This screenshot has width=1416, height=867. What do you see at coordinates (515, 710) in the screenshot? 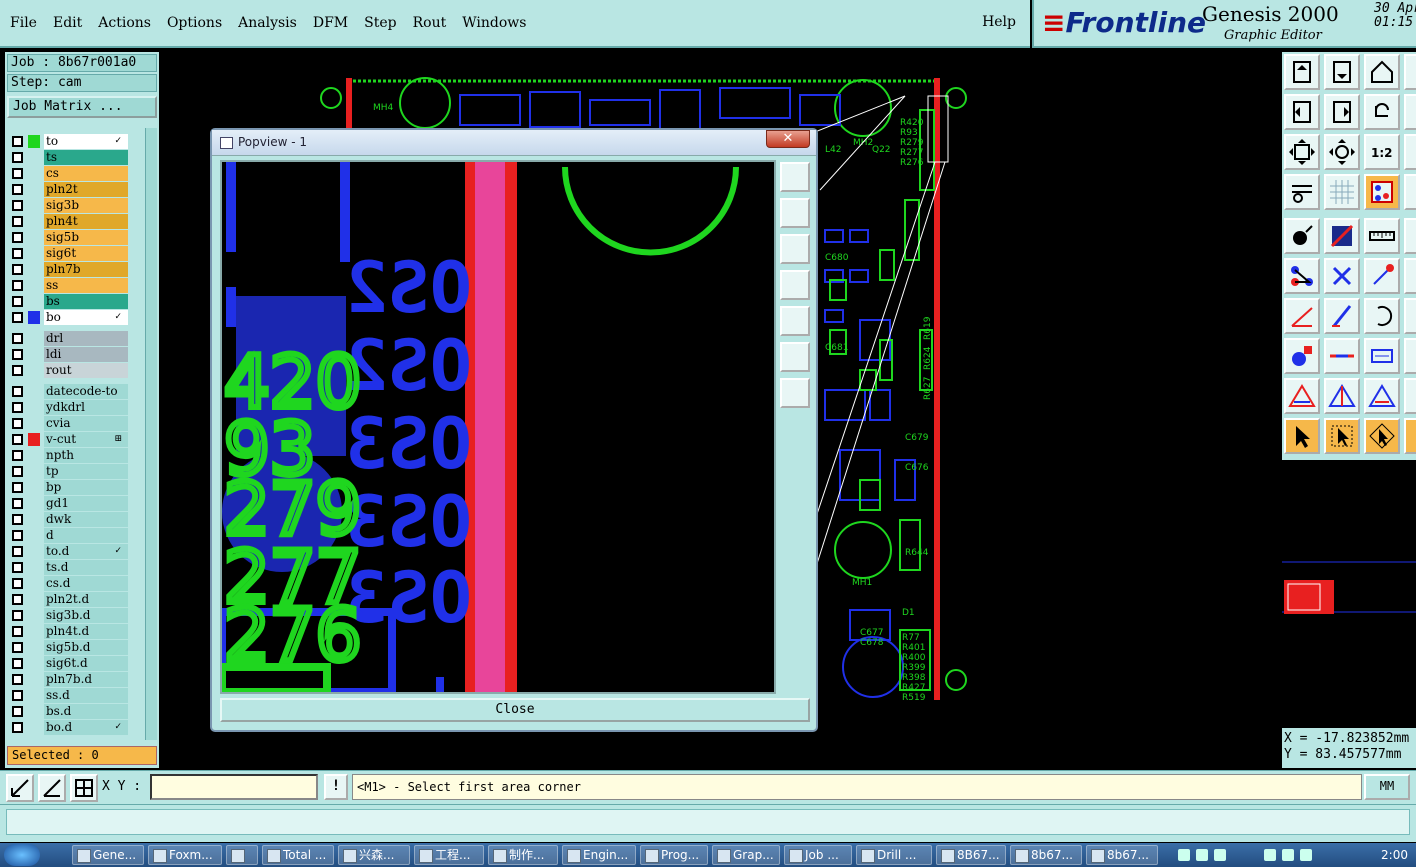
I see `popview-close-button: Close` at bounding box center [515, 710].